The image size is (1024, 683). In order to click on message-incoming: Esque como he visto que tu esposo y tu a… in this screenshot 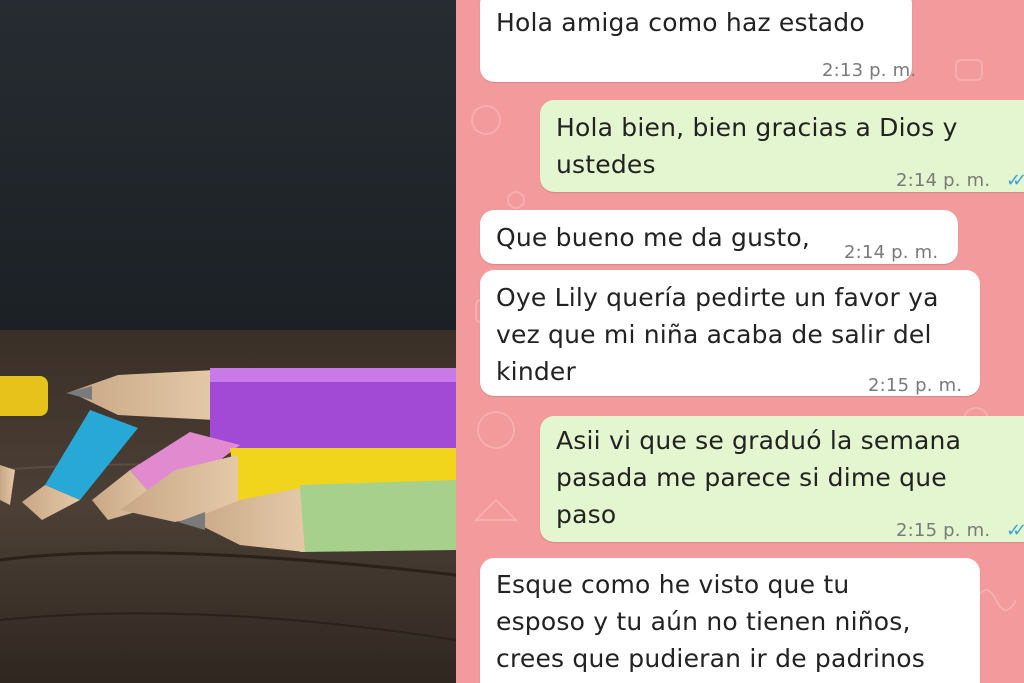, I will do `click(730, 620)`.